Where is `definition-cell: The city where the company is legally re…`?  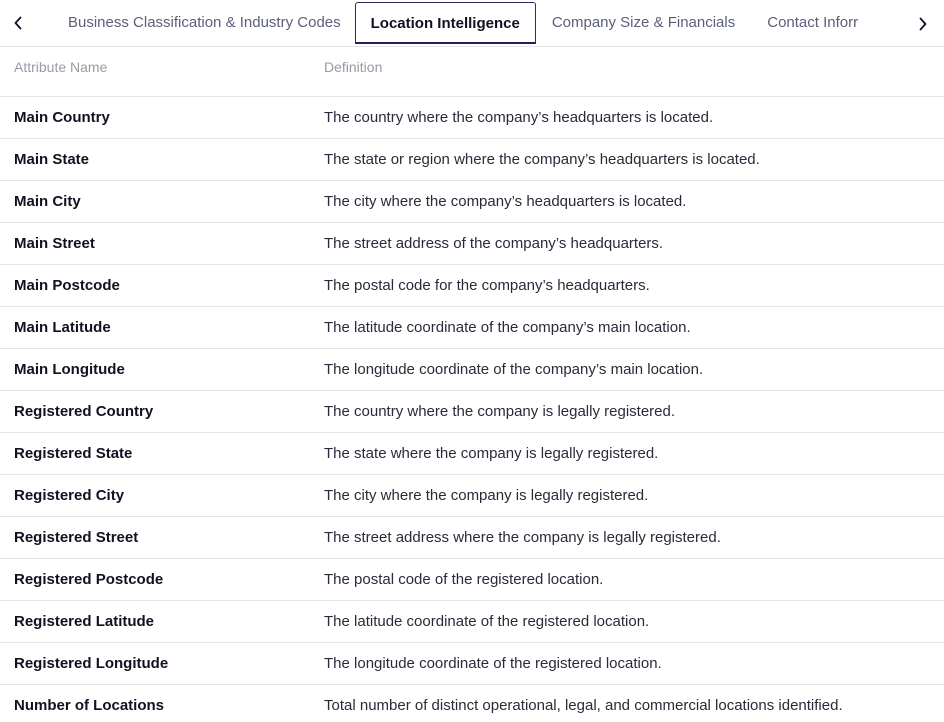
definition-cell: The city where the company is legally re… is located at coordinates (627, 495).